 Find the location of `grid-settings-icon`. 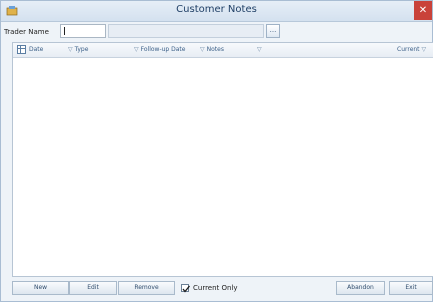

grid-settings-icon is located at coordinates (21, 49).